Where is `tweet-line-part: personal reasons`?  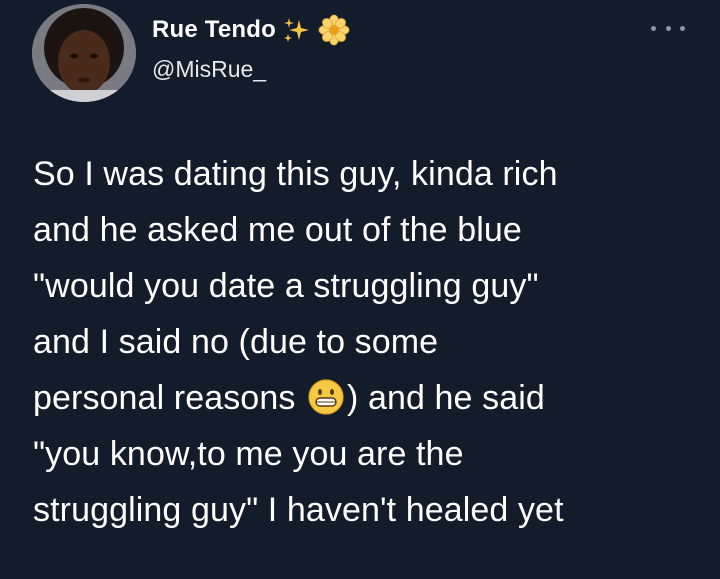 tweet-line-part: personal reasons is located at coordinates (164, 398).